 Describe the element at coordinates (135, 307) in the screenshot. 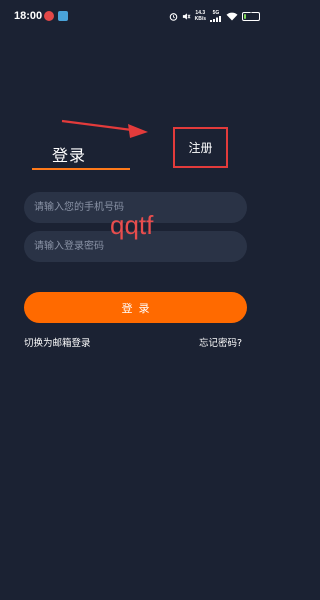

I see `login-button: 登录` at that location.